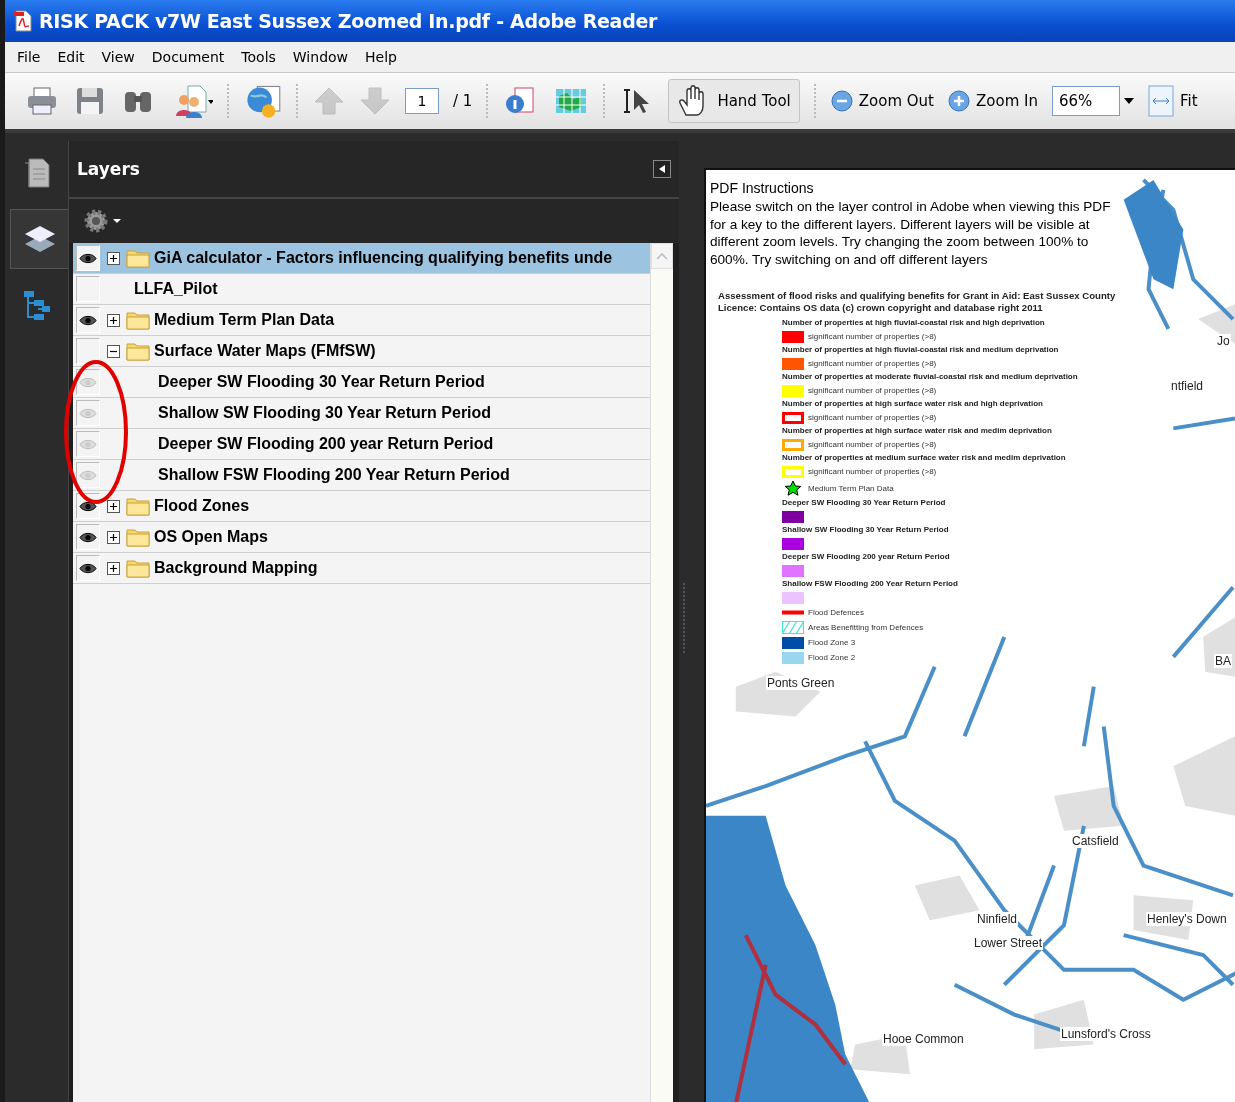 Image resolution: width=1235 pixels, height=1102 pixels. What do you see at coordinates (993, 101) in the screenshot?
I see `zoom-in-button: Zoom In` at bounding box center [993, 101].